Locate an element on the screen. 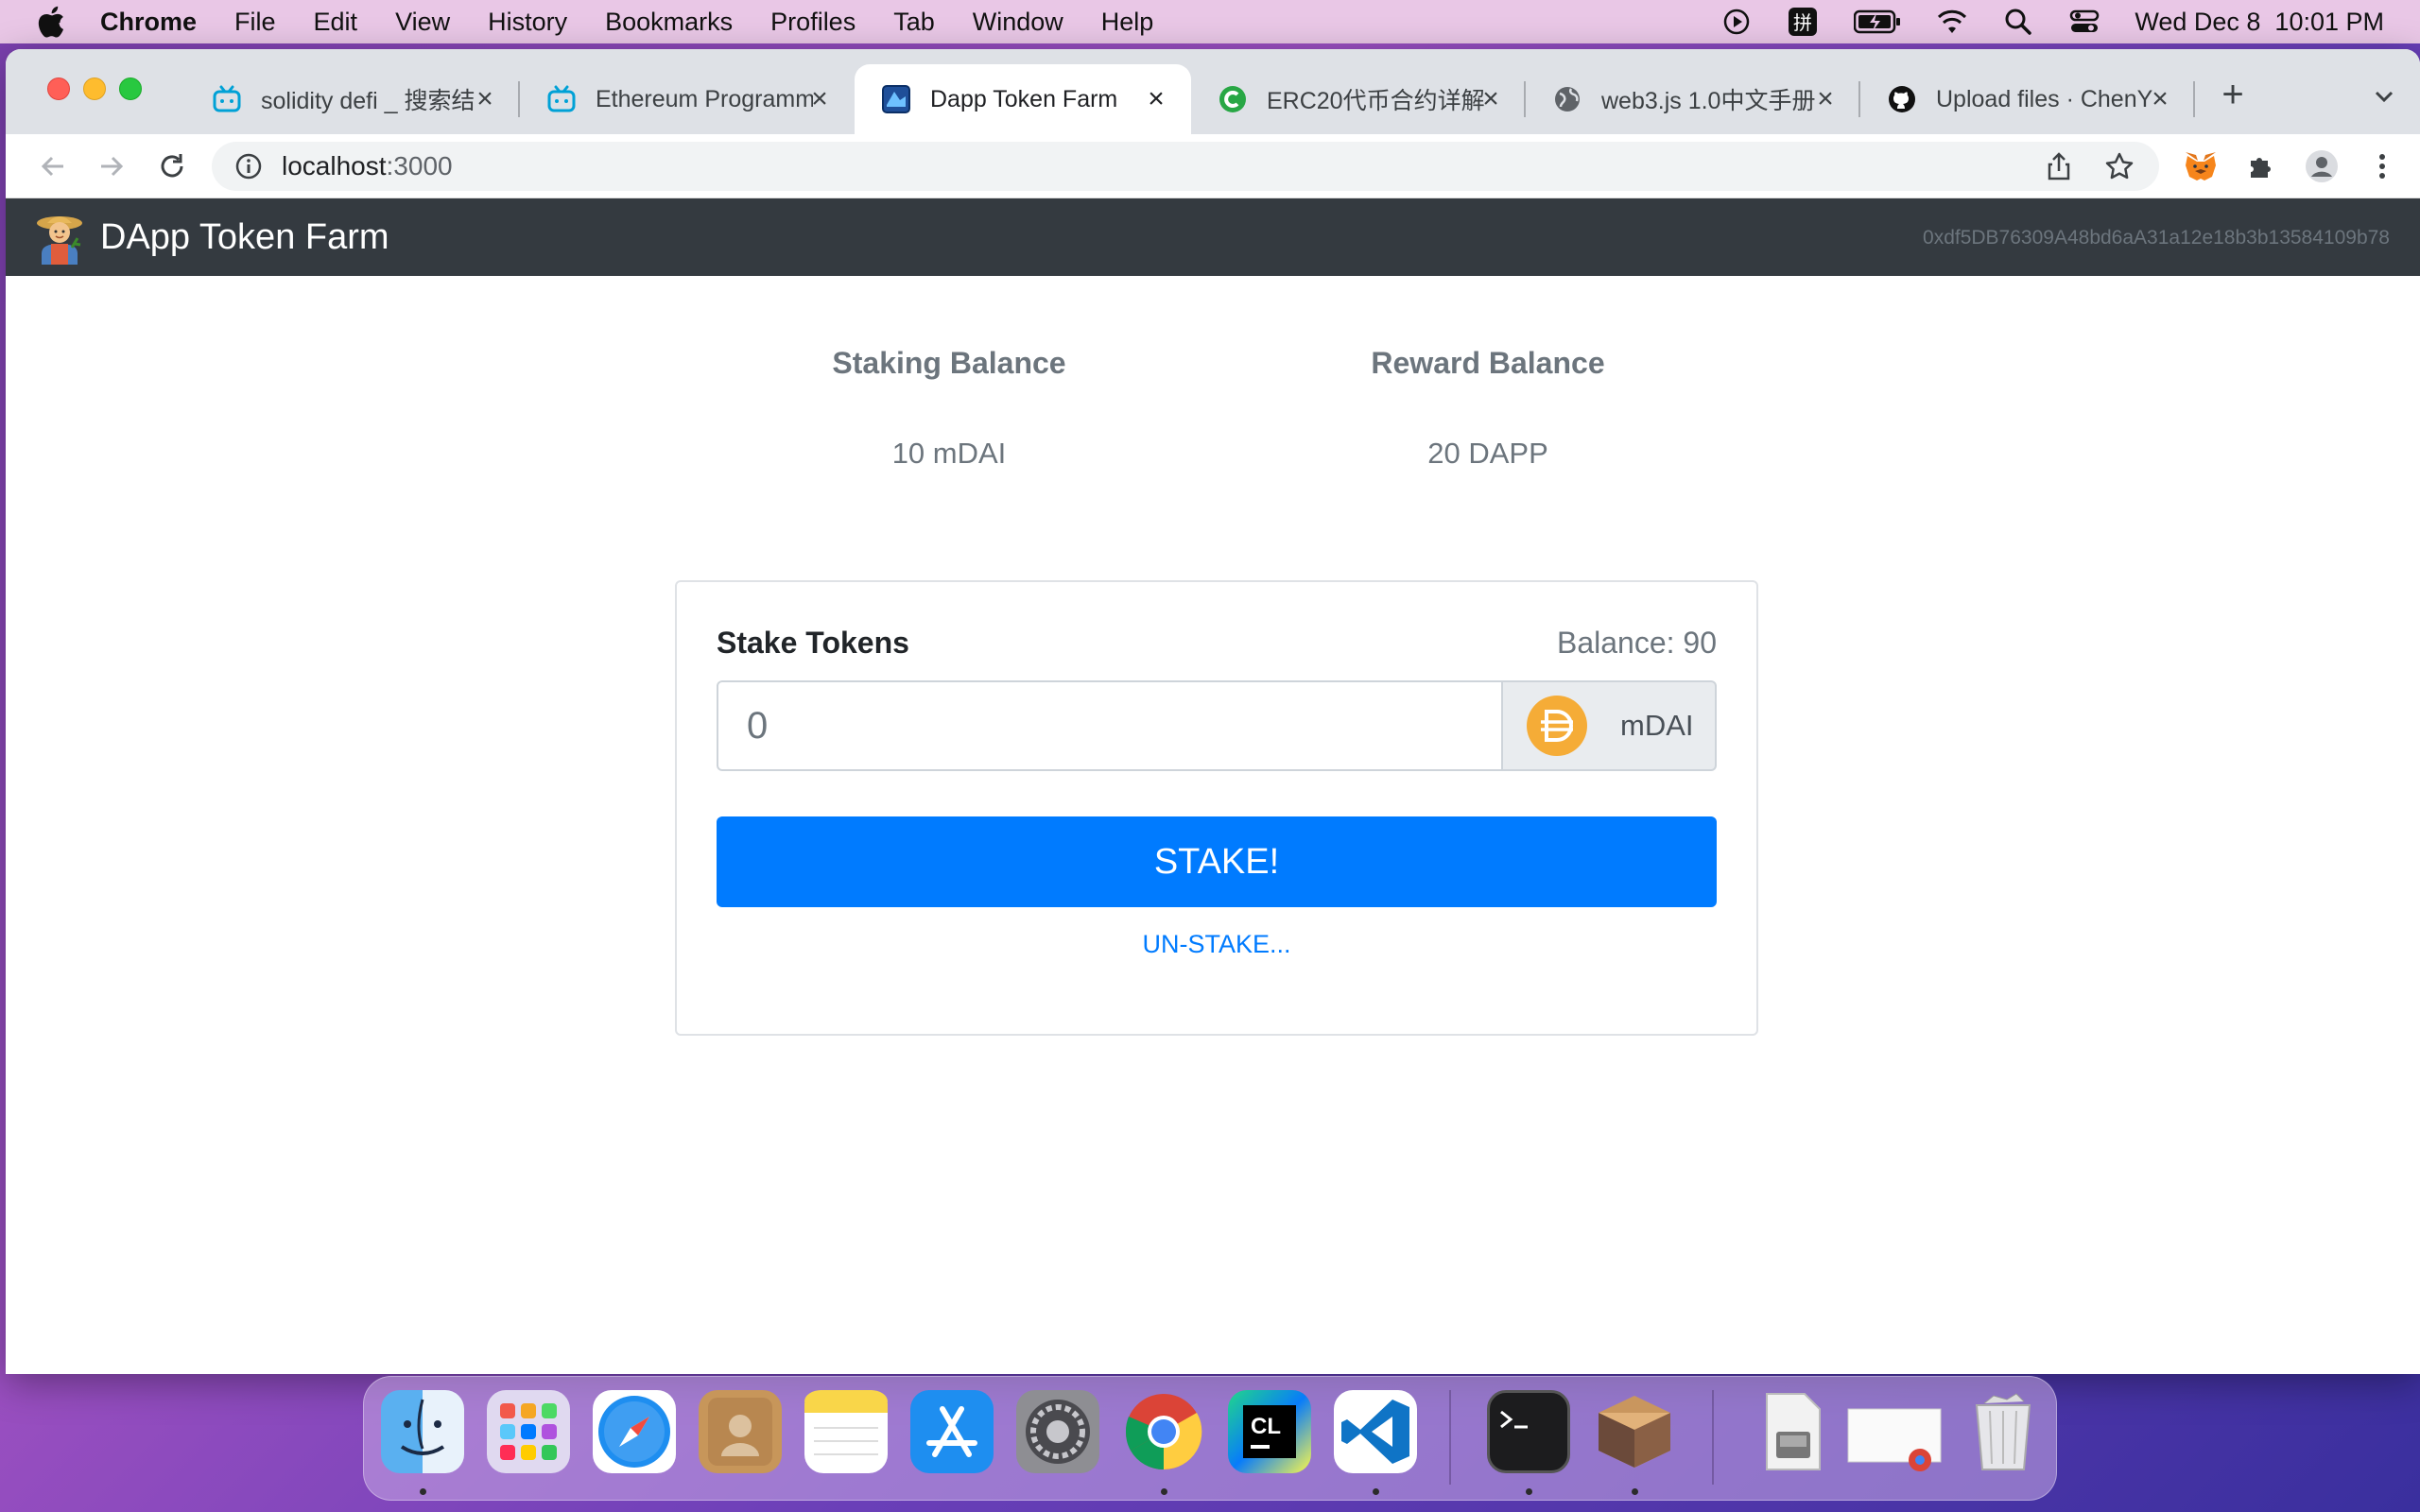 The height and width of the screenshot is (1512, 2420). spotlight-search-icon is located at coordinates (2018, 22).